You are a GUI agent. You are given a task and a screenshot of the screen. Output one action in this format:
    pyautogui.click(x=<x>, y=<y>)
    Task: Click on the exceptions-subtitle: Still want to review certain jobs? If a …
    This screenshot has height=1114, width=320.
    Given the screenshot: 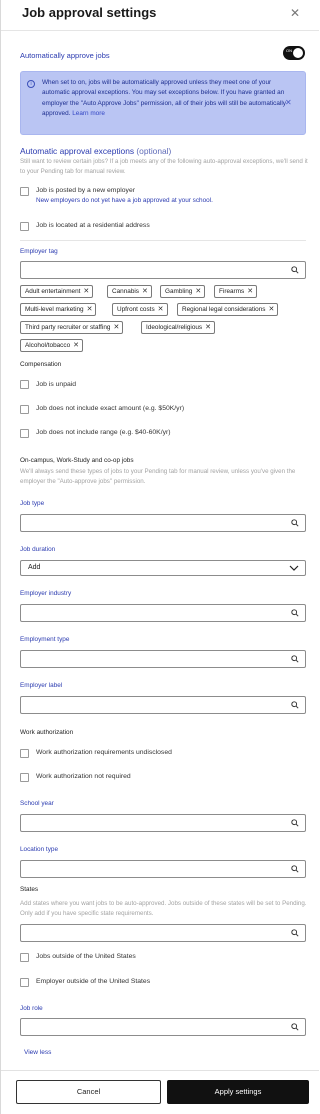 What is the action you would take?
    pyautogui.click(x=164, y=166)
    